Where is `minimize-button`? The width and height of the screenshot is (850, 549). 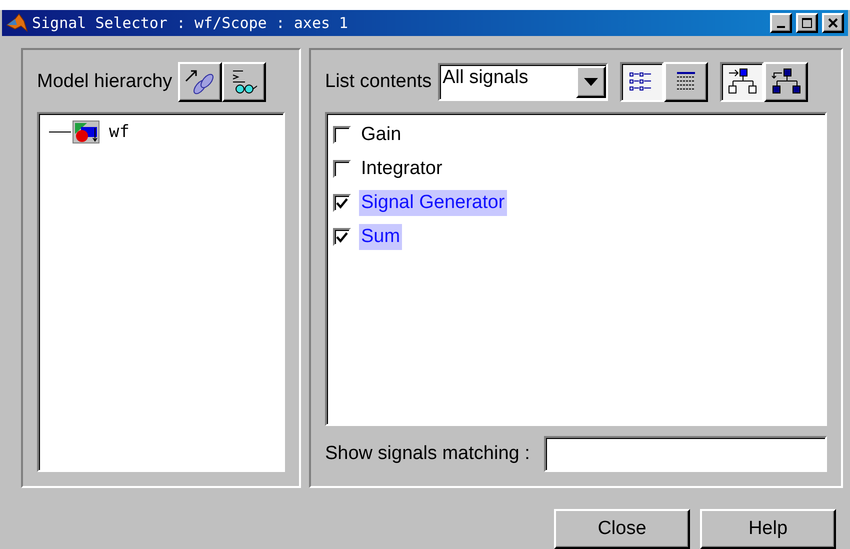 minimize-button is located at coordinates (781, 23).